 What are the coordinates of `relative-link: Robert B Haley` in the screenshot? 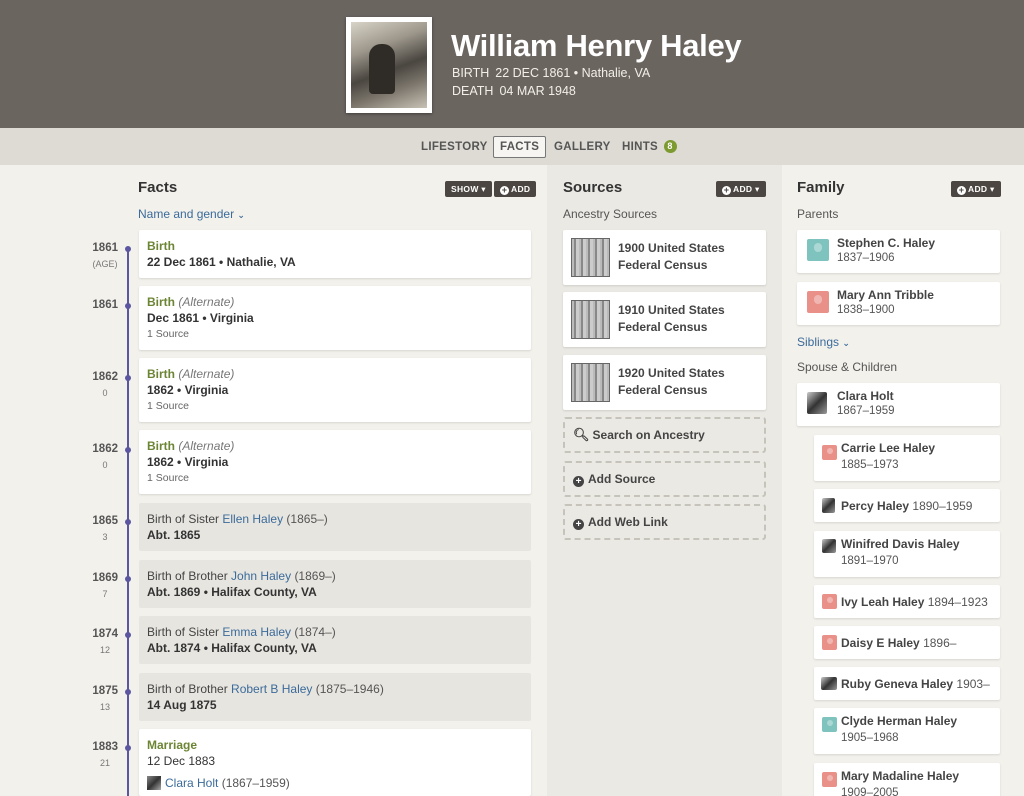 It's located at (271, 689).